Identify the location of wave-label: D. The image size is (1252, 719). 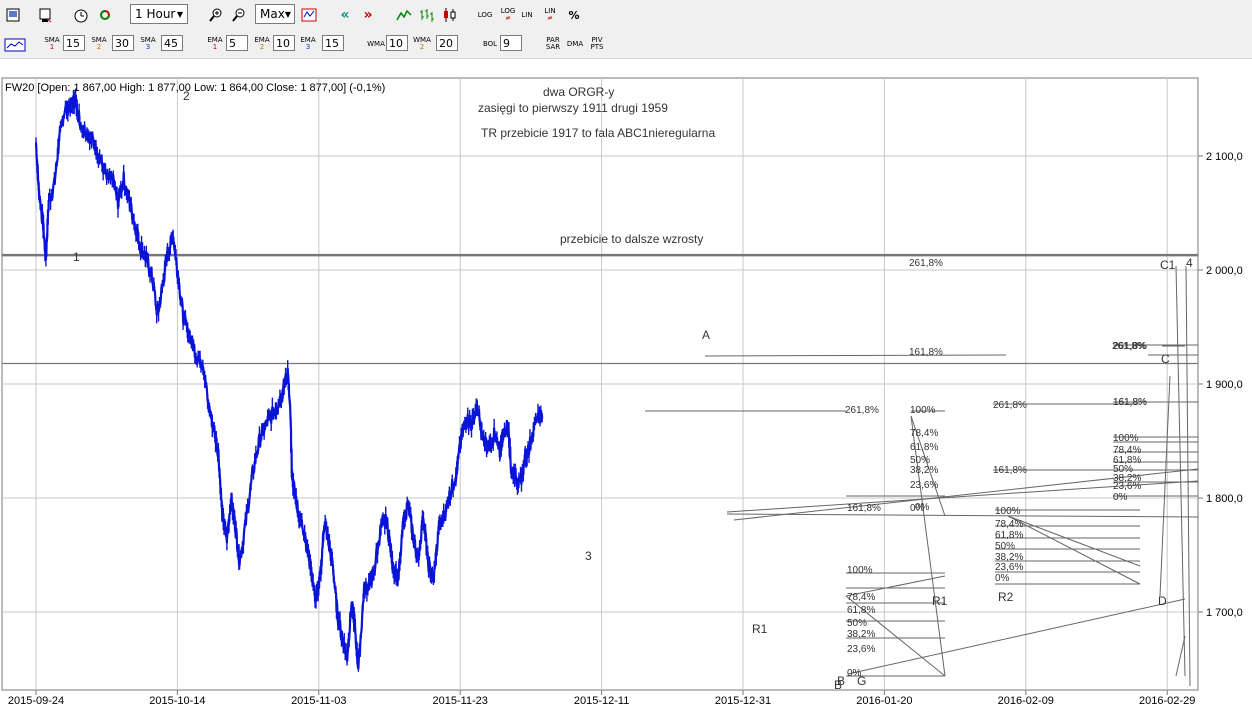
(1162, 601).